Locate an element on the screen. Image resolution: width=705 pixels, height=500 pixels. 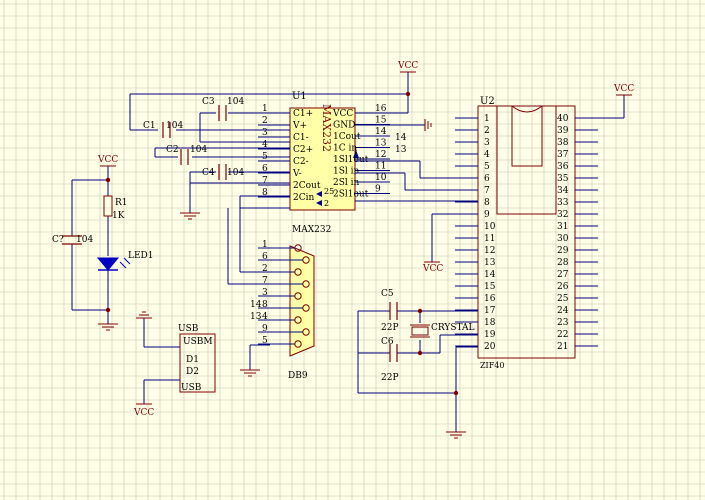
r1-value: 1K is located at coordinates (118, 216).